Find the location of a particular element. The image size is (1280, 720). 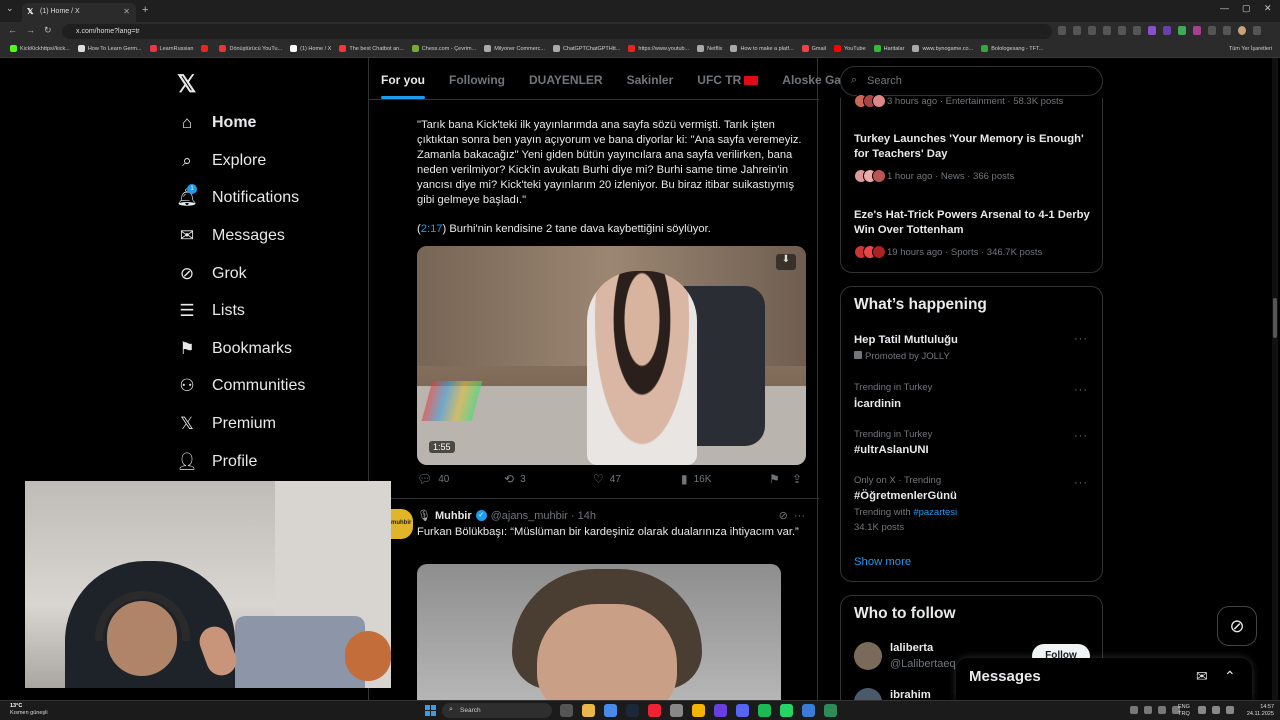

user-name: laliberta is located at coordinates (911, 648).